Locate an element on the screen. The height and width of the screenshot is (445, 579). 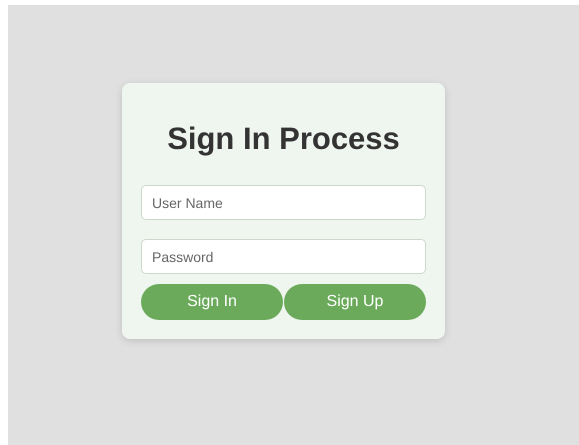
input-field: User Name is located at coordinates (283, 202).